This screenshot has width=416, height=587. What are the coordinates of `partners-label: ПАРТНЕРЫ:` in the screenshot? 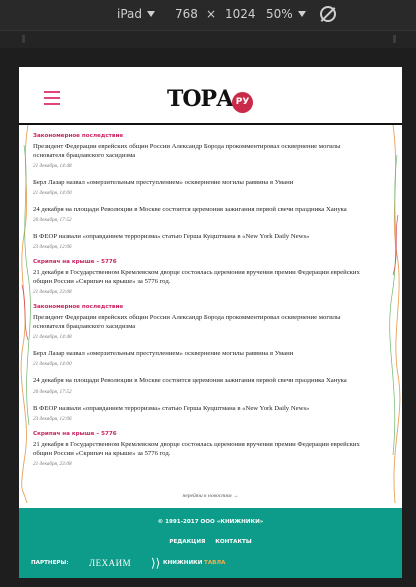 It's located at (50, 563).